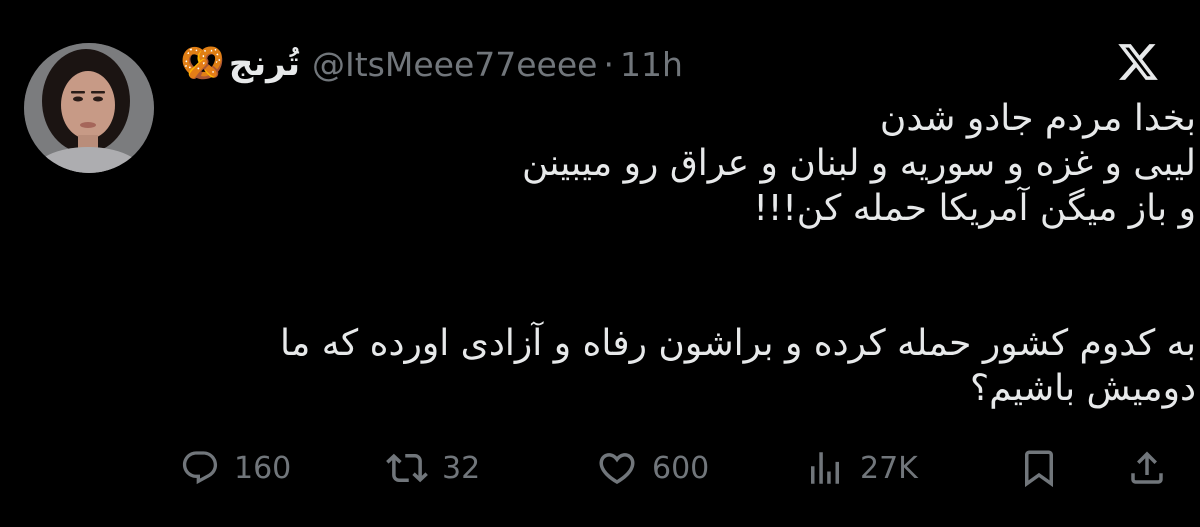 This screenshot has height=527, width=1200. What do you see at coordinates (433, 468) in the screenshot?
I see `repost-button: 32` at bounding box center [433, 468].